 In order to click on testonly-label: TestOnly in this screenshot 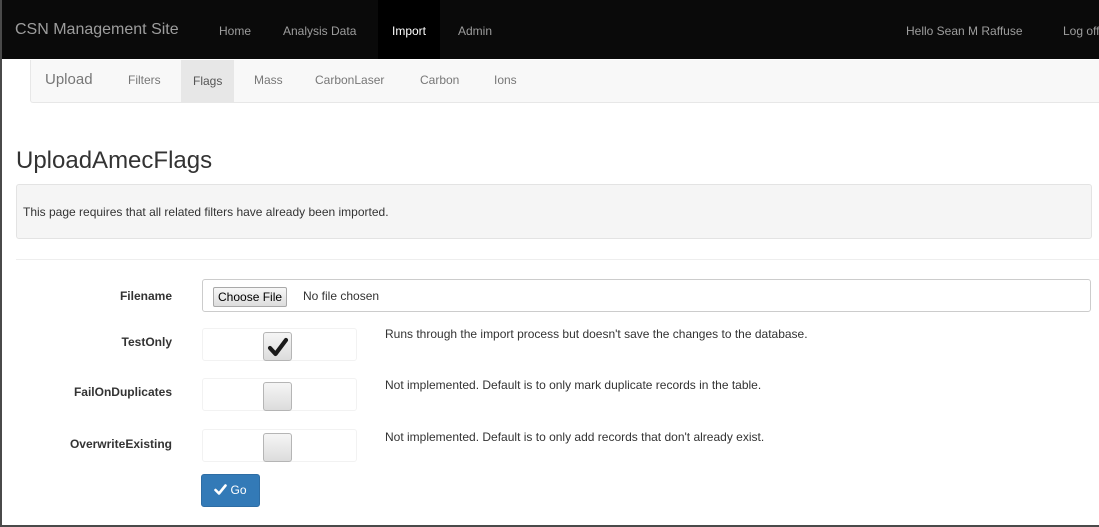, I will do `click(146, 342)`.